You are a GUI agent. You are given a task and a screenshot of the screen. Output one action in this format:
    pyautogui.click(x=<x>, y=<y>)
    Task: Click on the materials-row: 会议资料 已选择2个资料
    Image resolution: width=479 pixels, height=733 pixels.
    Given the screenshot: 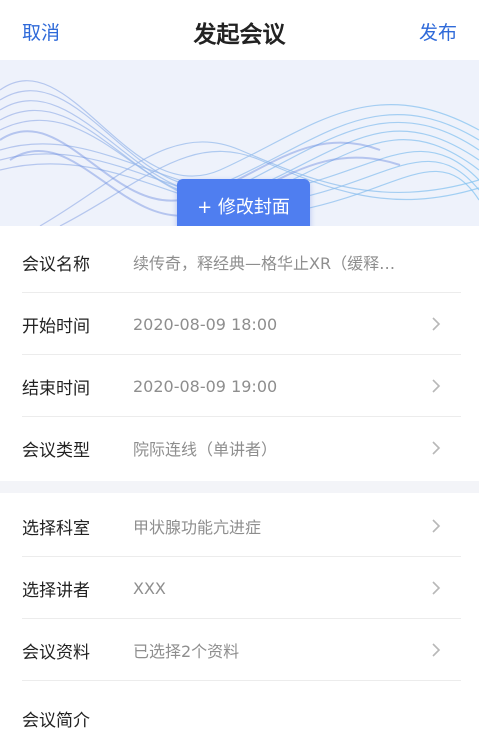 What is the action you would take?
    pyautogui.click(x=239, y=650)
    